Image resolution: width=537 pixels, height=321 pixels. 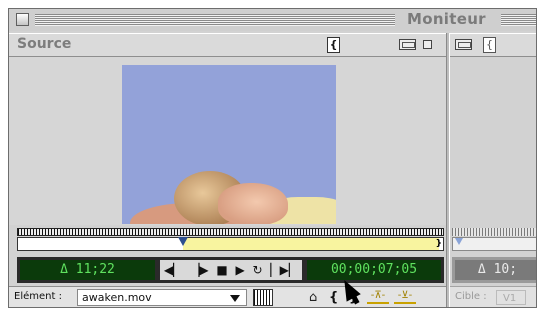 What do you see at coordinates (407, 44) in the screenshot?
I see `single-view-icon` at bounding box center [407, 44].